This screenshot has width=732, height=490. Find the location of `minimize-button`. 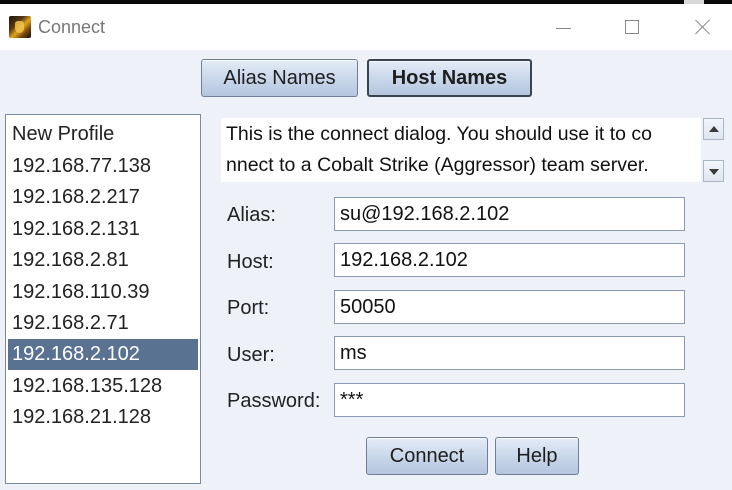

minimize-button is located at coordinates (563, 27).